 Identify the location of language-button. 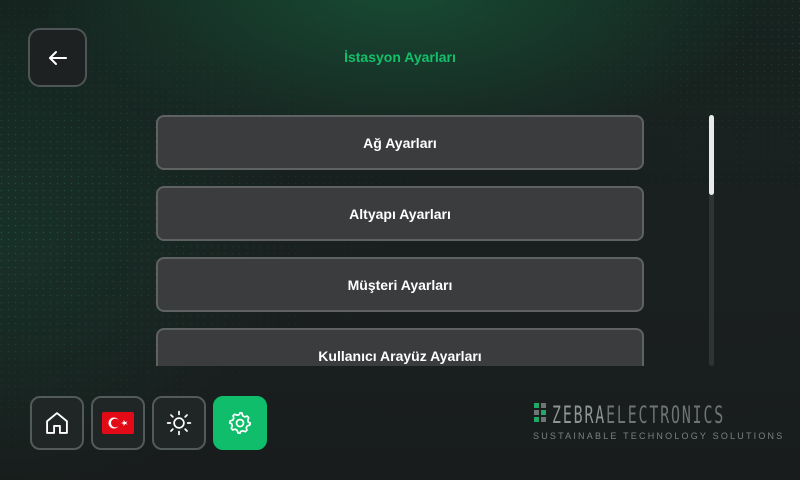
(118, 423).